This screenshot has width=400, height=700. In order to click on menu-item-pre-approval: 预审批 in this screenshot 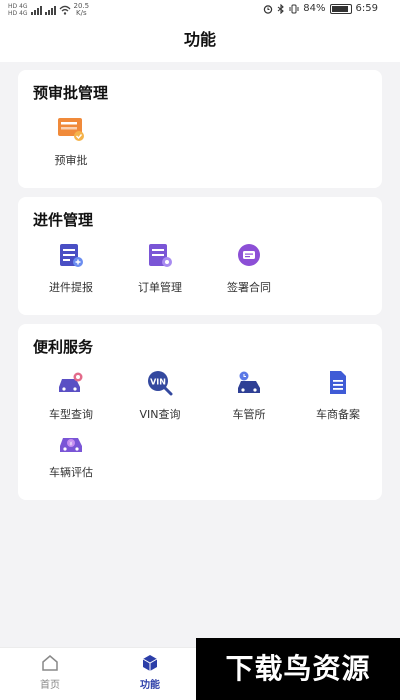, I will do `click(71, 142)`.